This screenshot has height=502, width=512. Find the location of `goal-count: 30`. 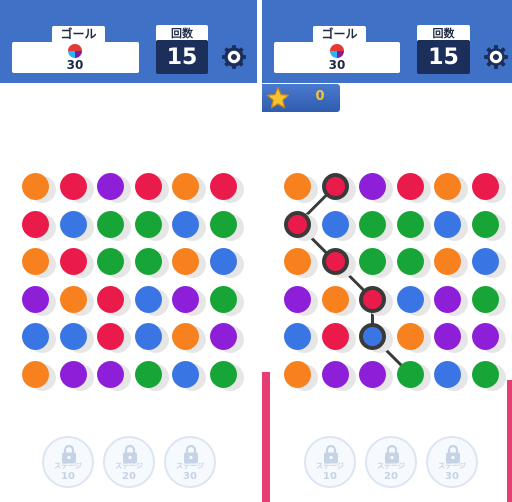

goal-count: 30 is located at coordinates (75, 65).